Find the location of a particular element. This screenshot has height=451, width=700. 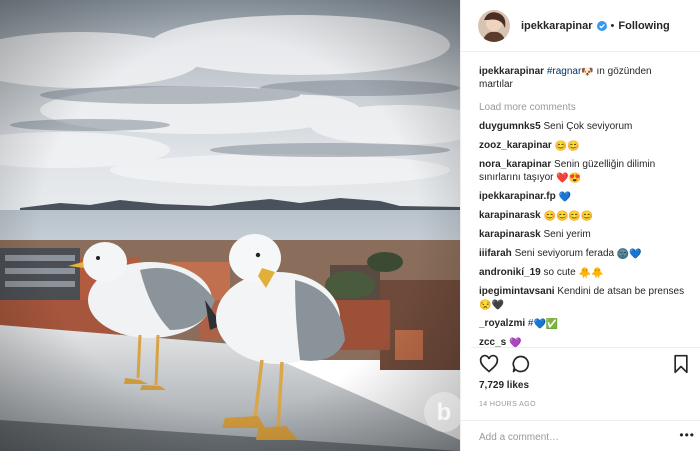

avatar is located at coordinates (494, 25).